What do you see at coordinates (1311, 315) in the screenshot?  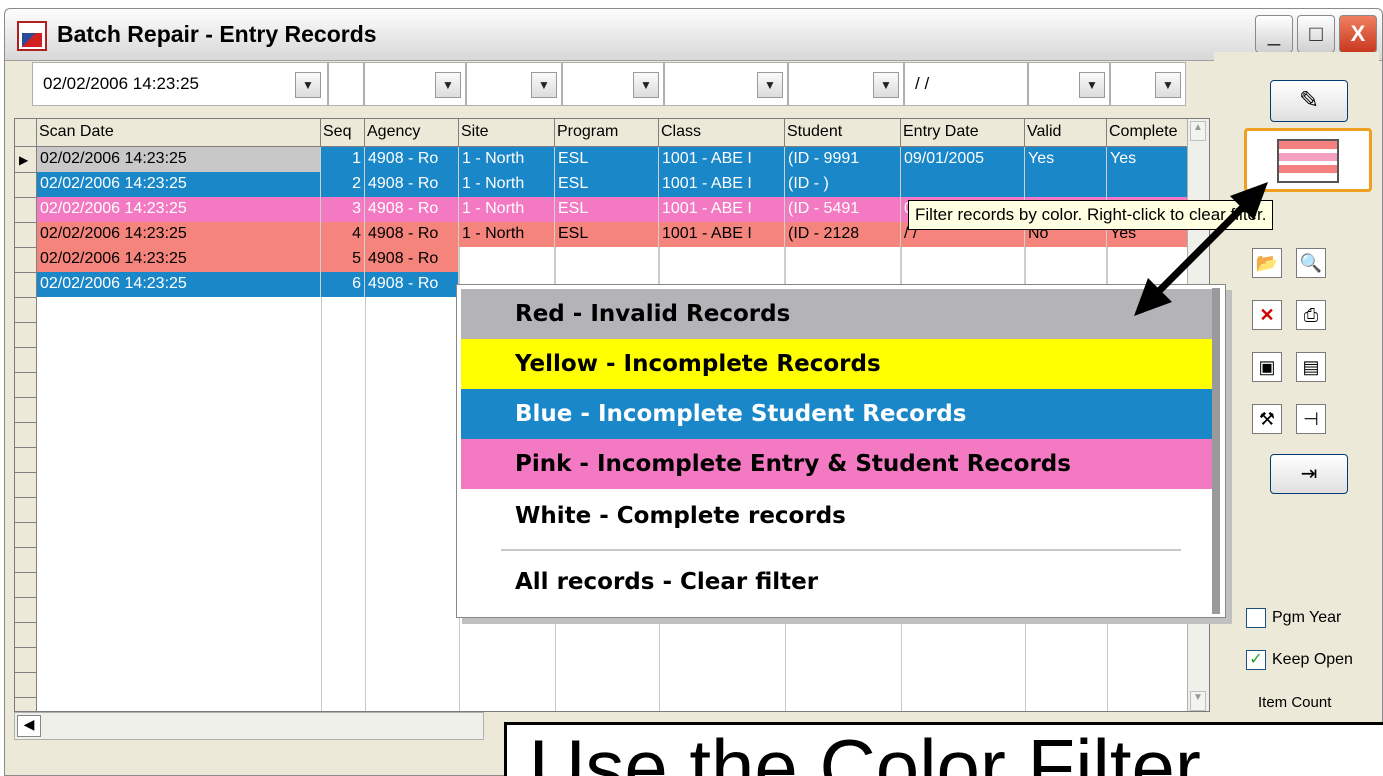 I see `print-icon: ⎙` at bounding box center [1311, 315].